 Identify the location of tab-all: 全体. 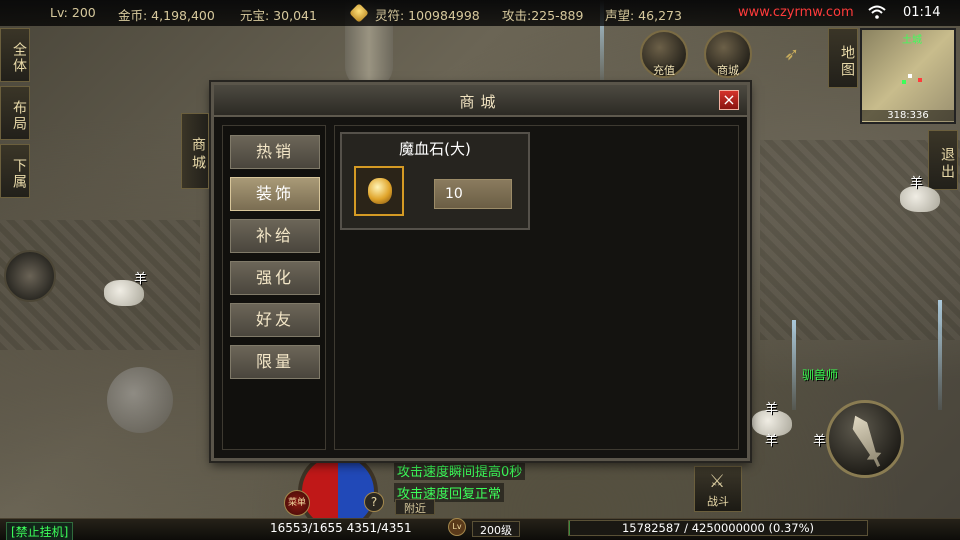
(15, 55).